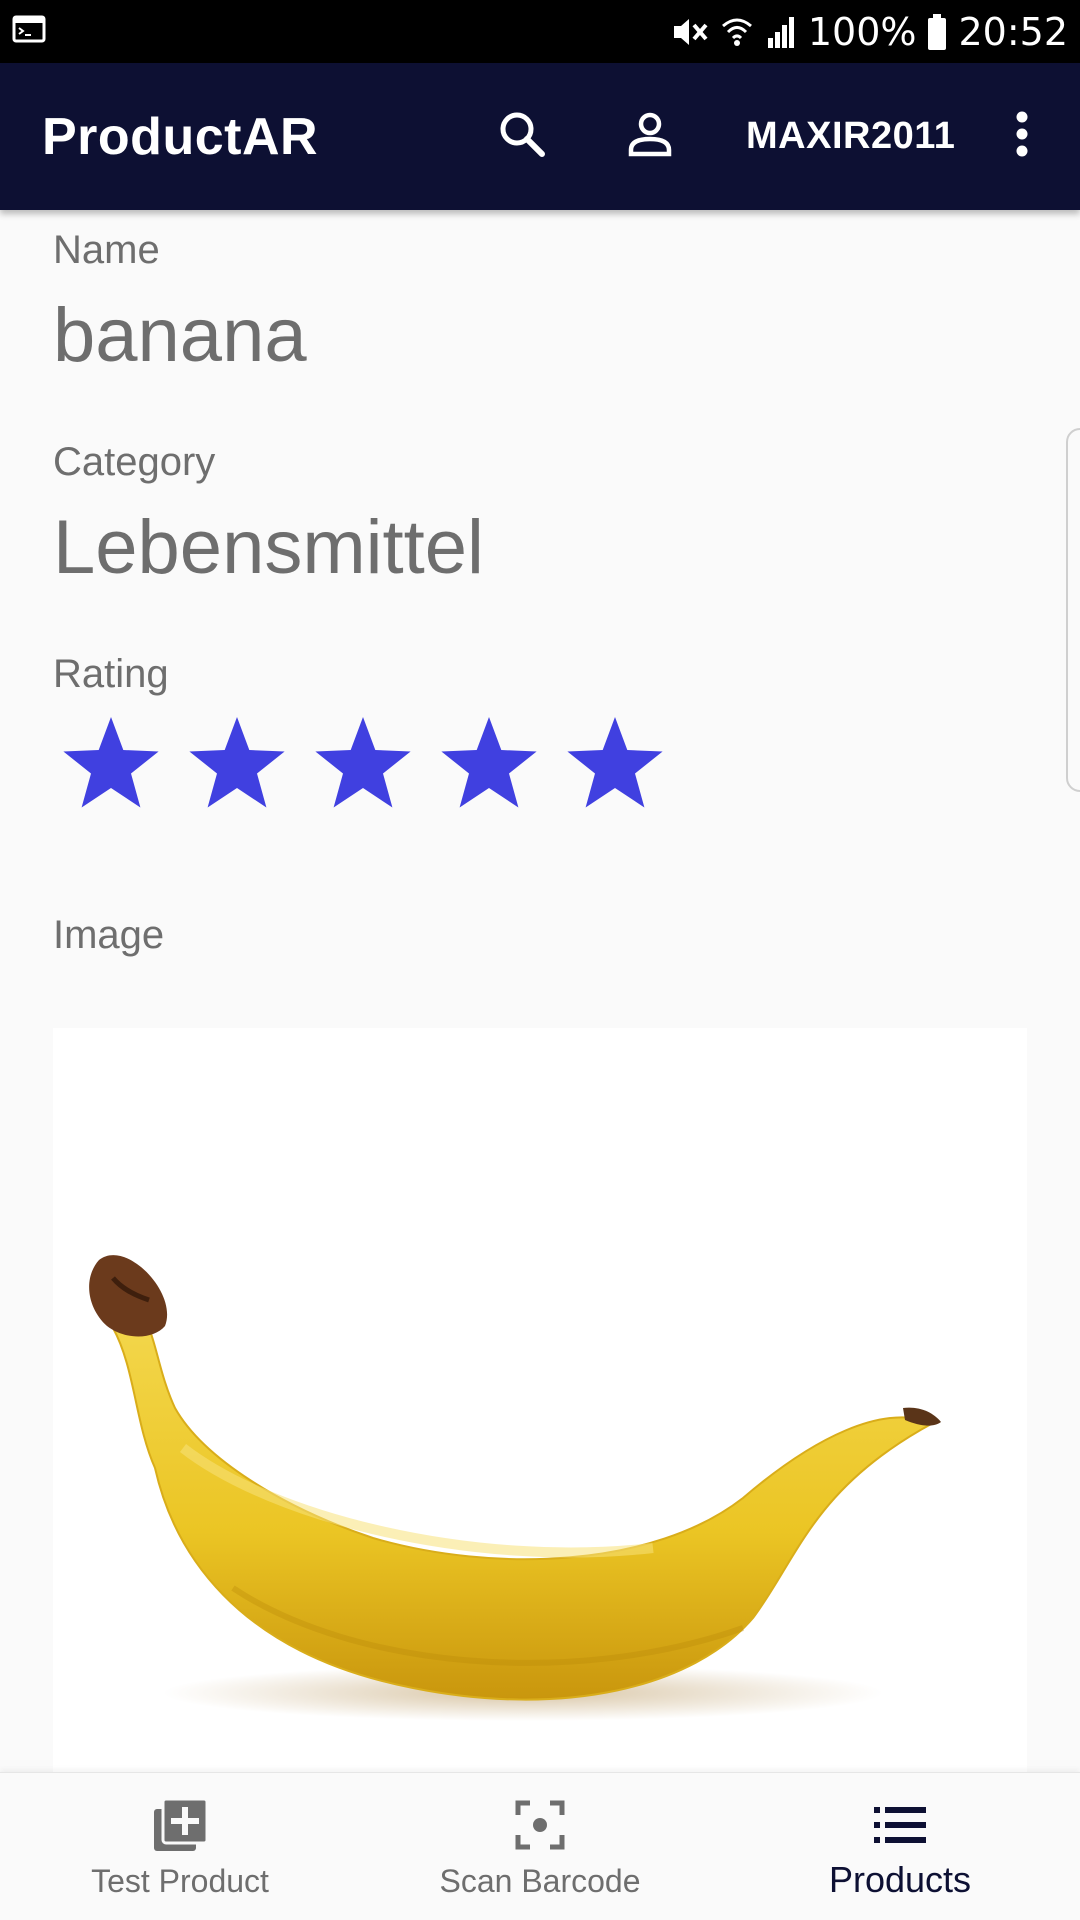 The width and height of the screenshot is (1080, 1920). What do you see at coordinates (900, 1879) in the screenshot?
I see `nav-products-label: Products` at bounding box center [900, 1879].